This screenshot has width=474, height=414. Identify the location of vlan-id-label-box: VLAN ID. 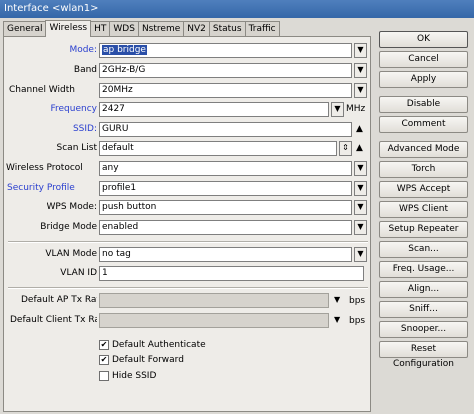
(51, 274).